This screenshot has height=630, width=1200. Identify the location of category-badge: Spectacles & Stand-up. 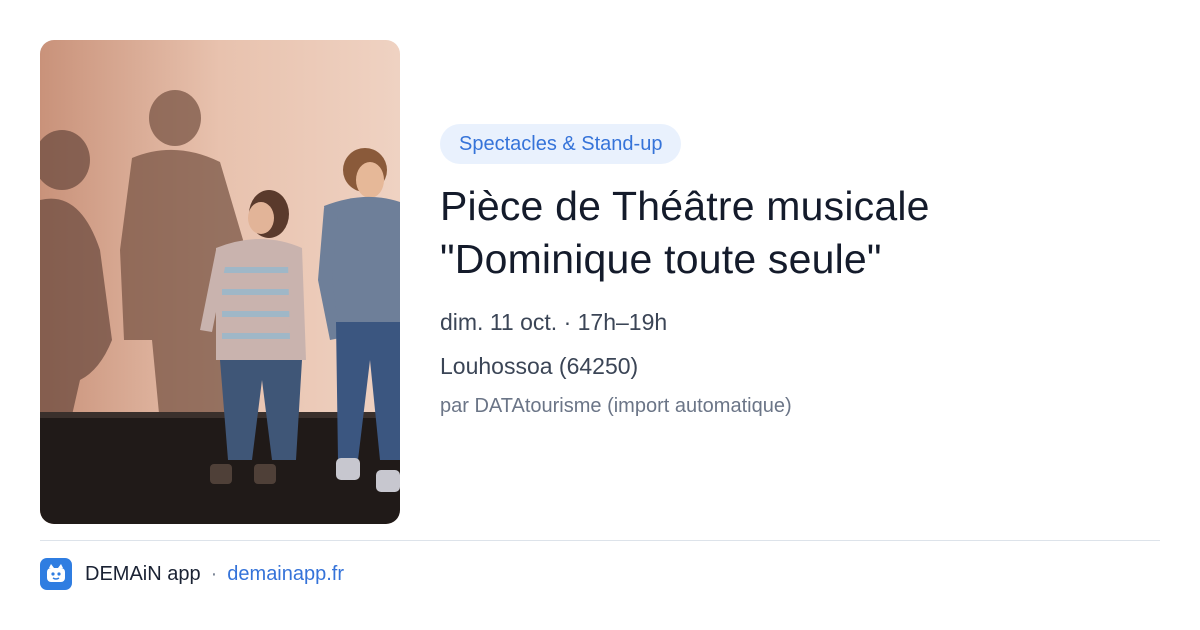
(561, 144).